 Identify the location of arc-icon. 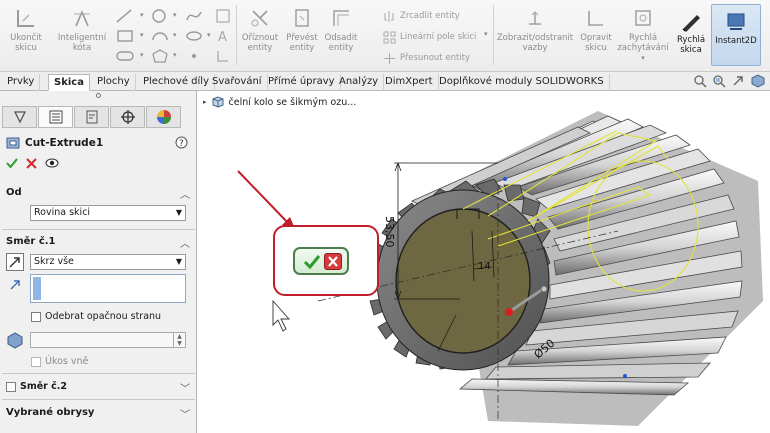
(161, 36).